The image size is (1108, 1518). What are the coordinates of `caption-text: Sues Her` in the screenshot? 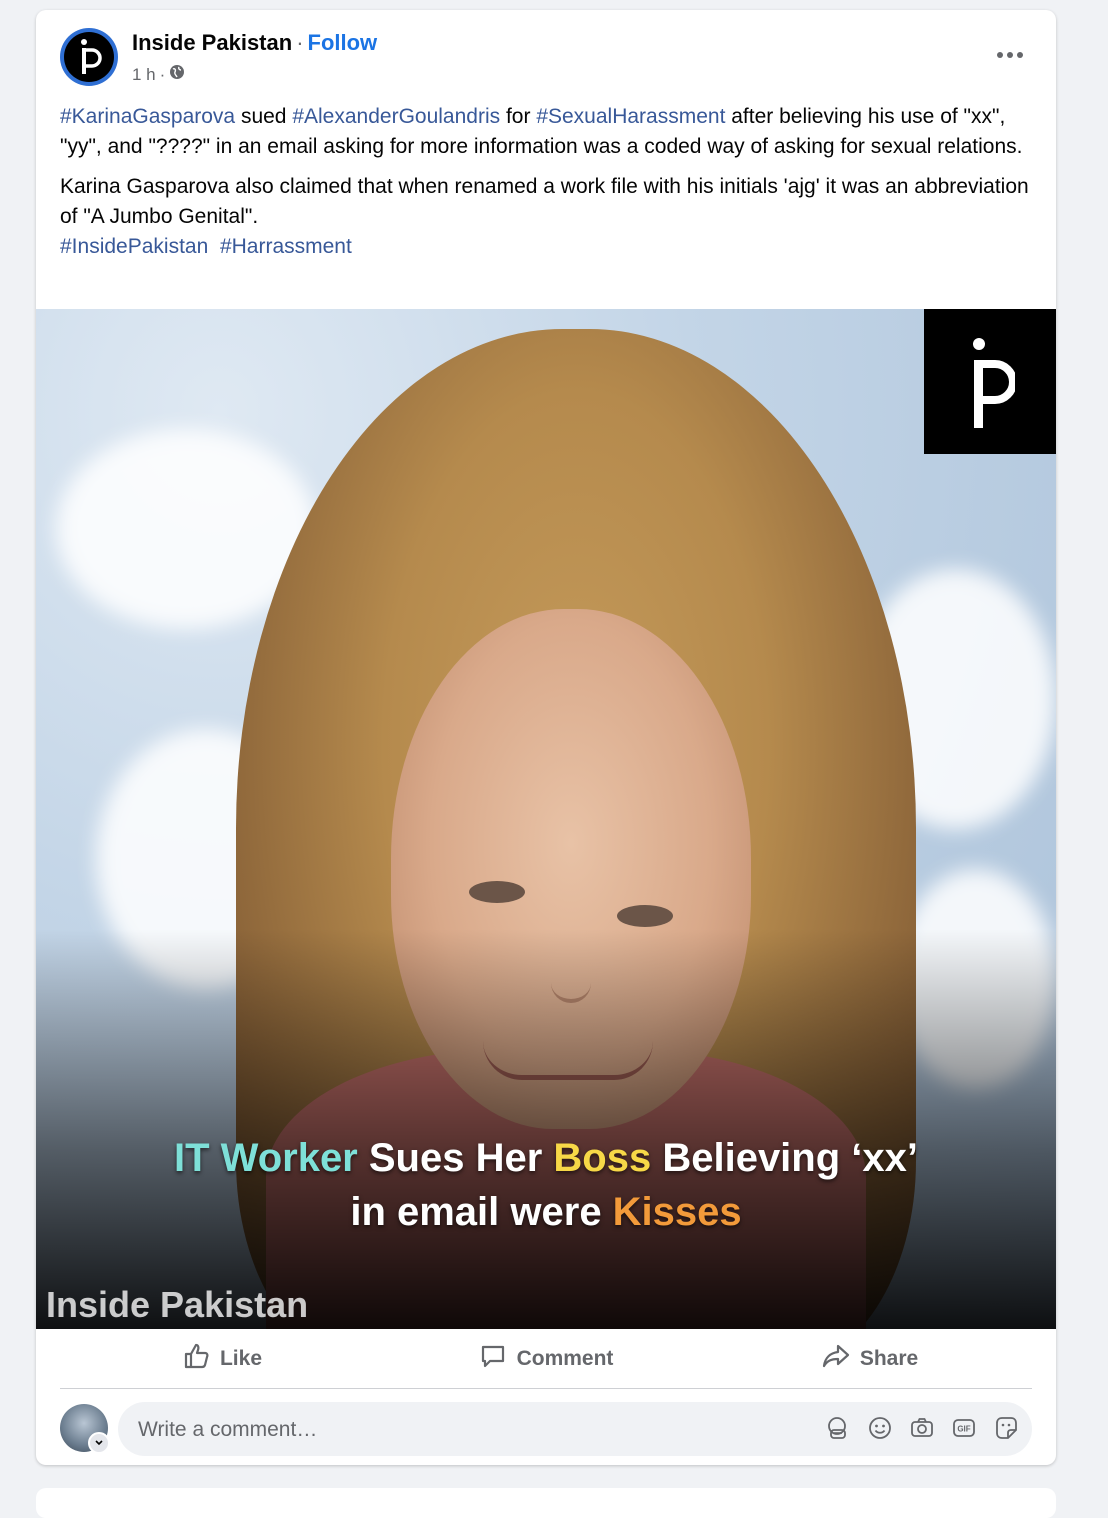 It's located at (455, 1158).